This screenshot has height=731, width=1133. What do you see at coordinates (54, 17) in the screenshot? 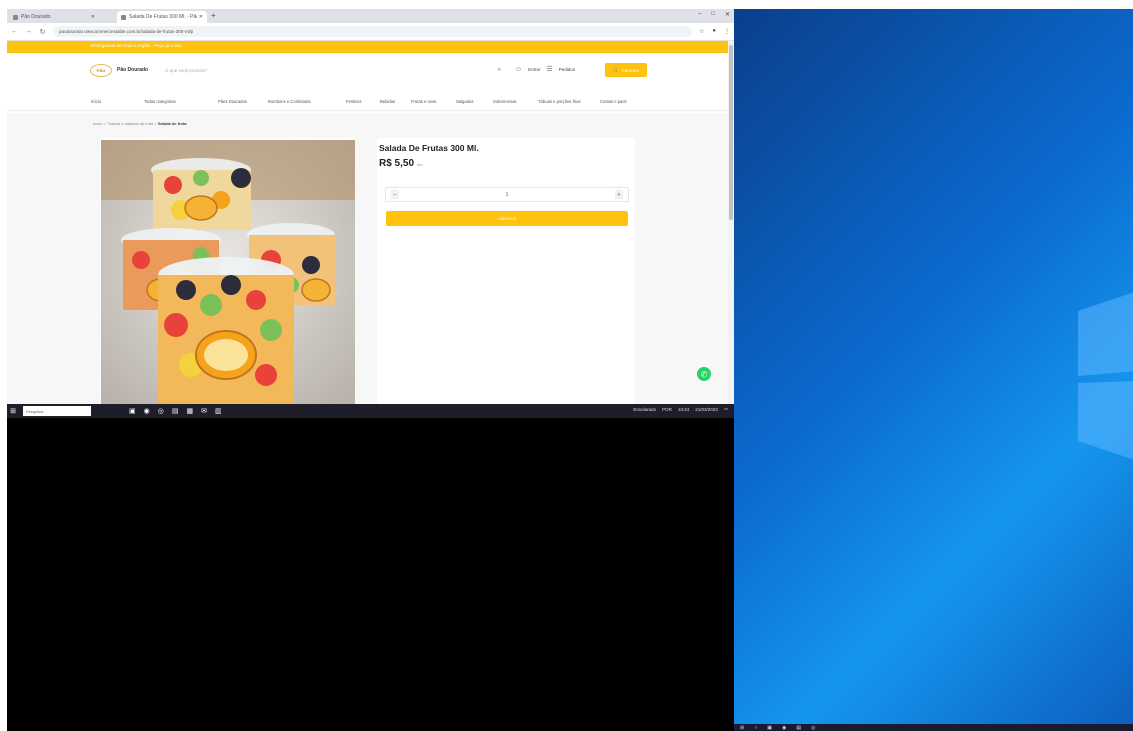
I see `tab-pao-dourado: Pão Dourado ✕` at bounding box center [54, 17].